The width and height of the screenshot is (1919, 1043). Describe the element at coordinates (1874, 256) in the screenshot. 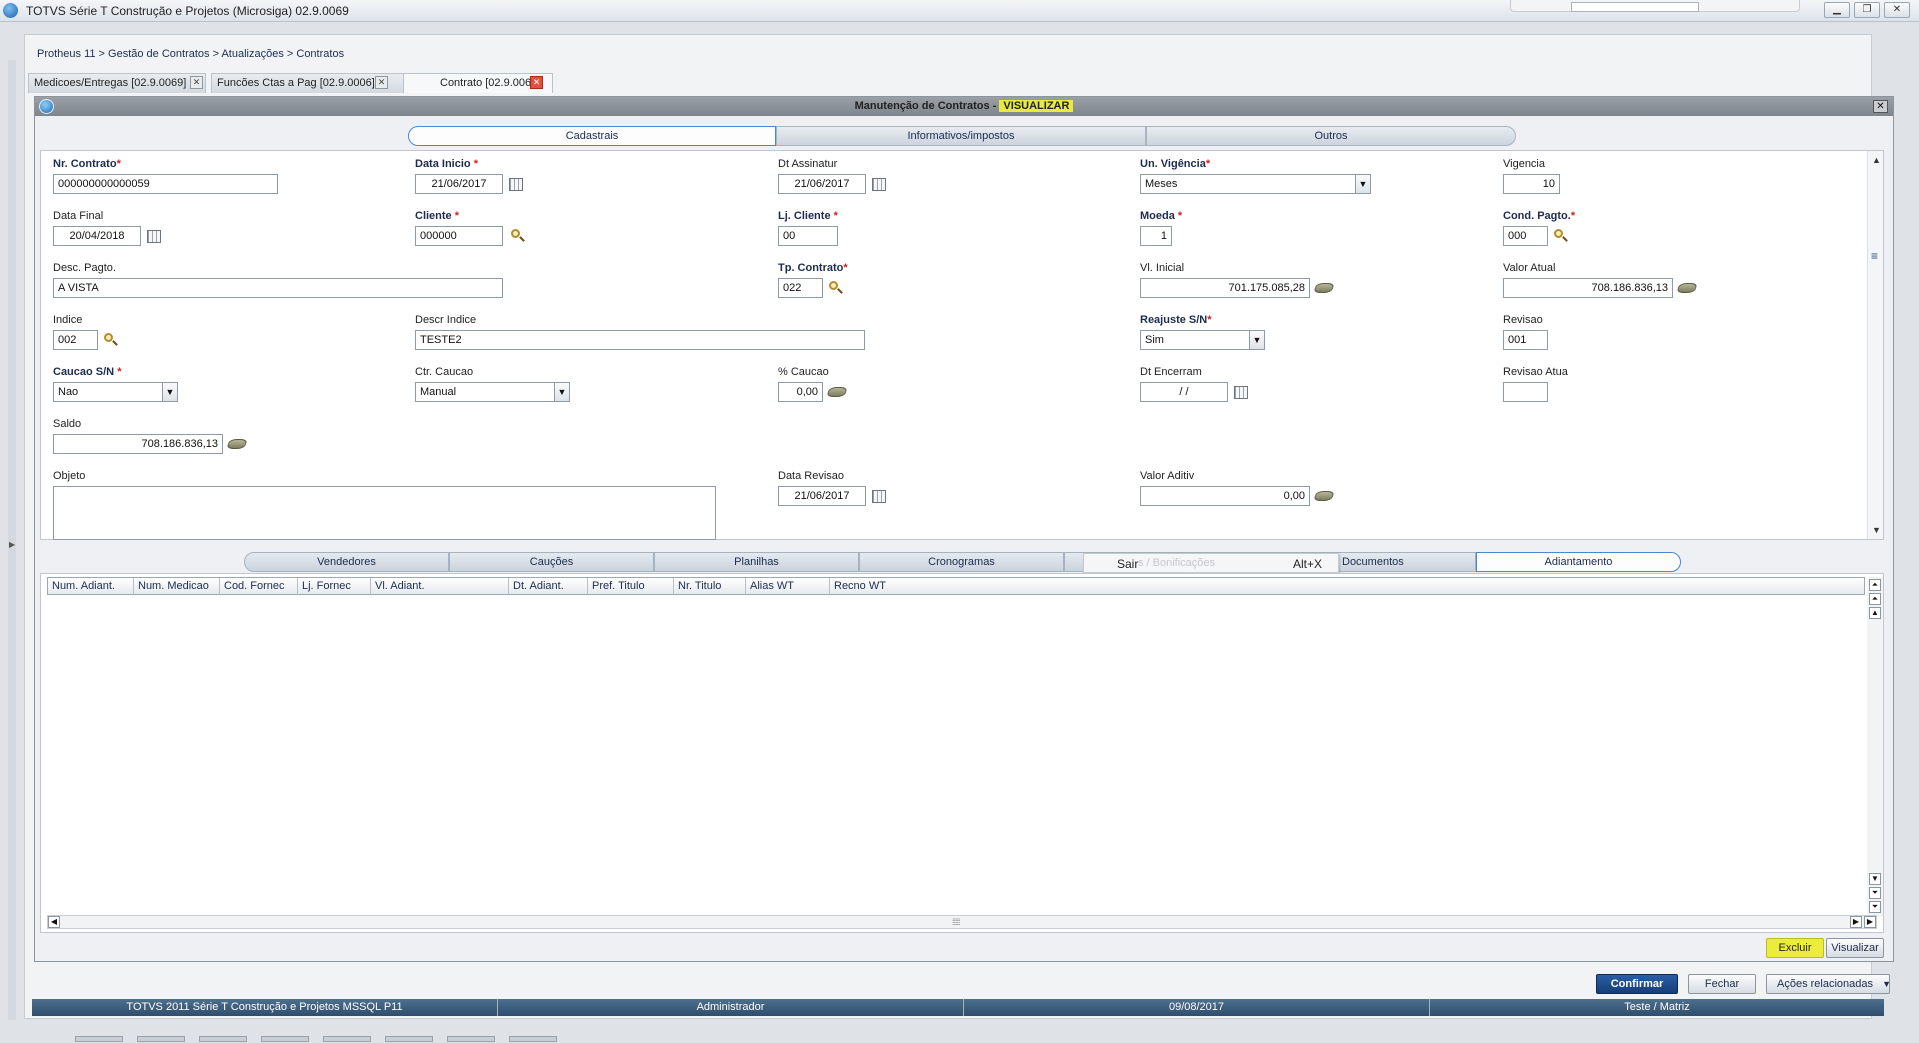

I see `scroll-grip-icon: ≡` at that location.